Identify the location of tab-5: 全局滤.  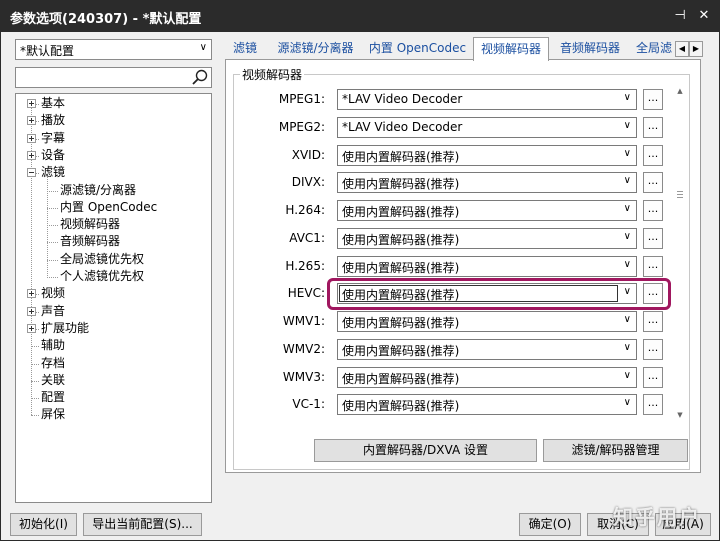
(656, 49).